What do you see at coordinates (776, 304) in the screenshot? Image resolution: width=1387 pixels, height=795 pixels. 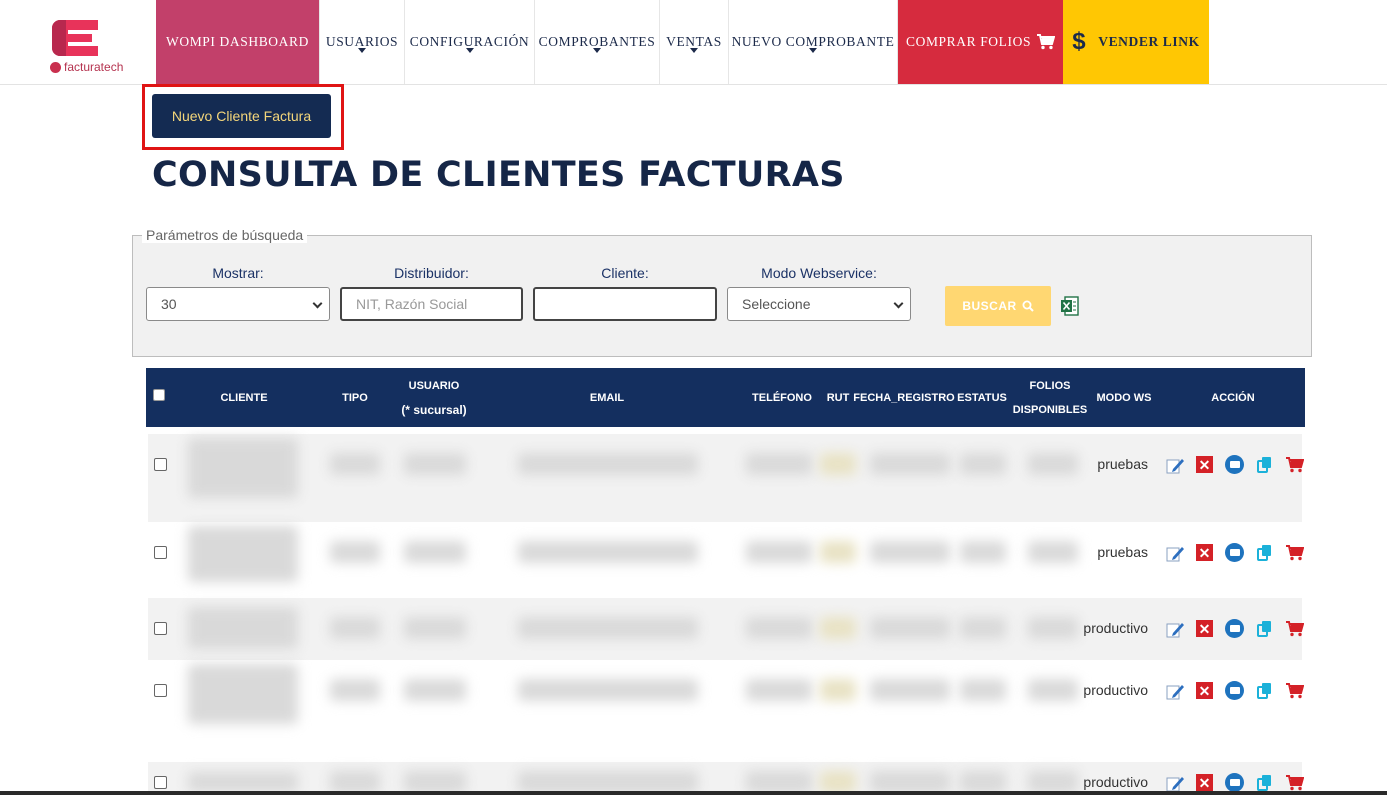 I see `modo-webservice-value: Seleccione` at bounding box center [776, 304].